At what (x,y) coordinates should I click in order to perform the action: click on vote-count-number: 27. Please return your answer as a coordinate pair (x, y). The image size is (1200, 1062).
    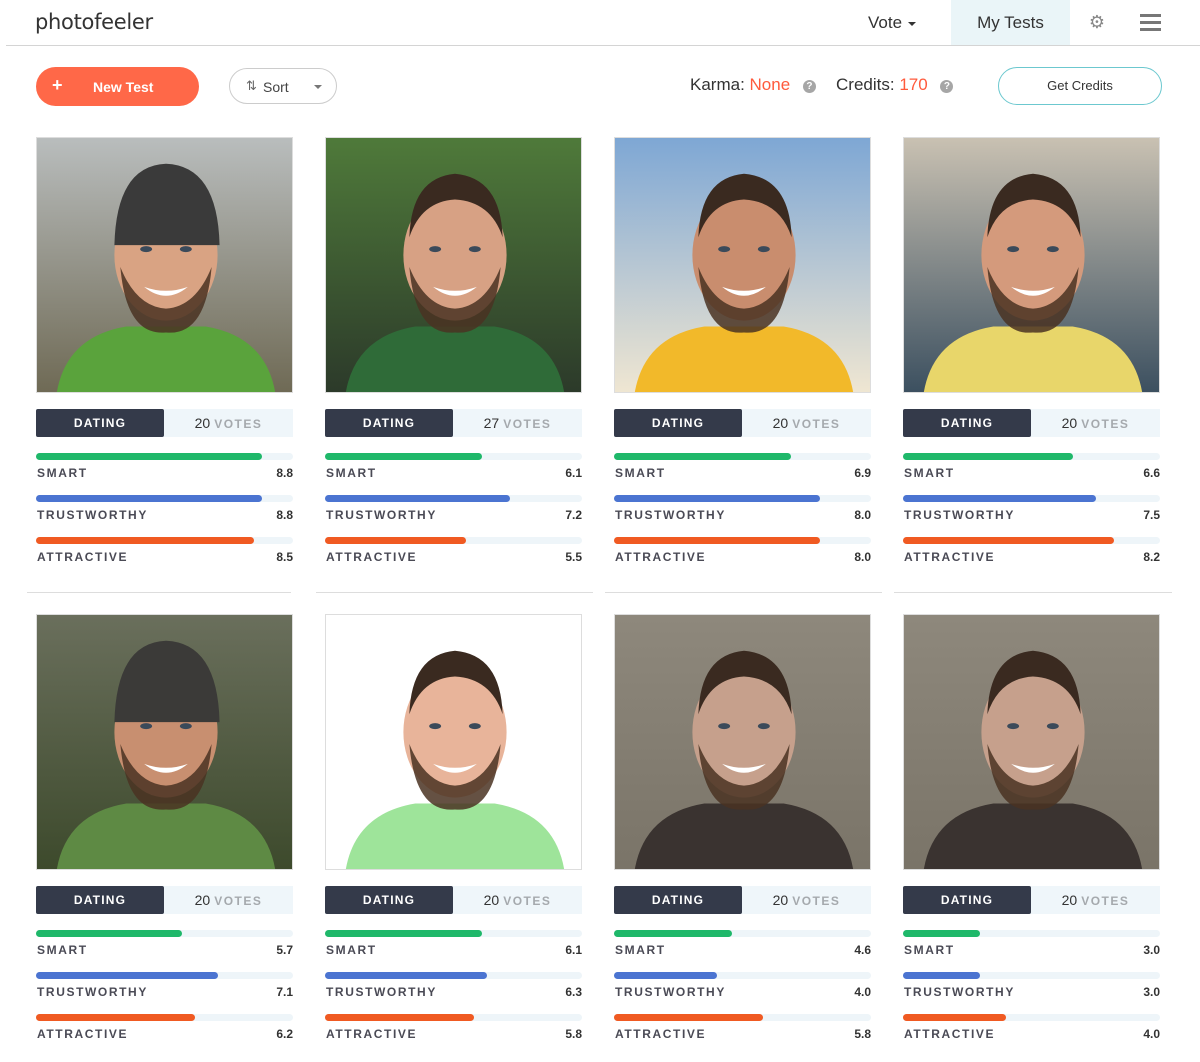
    Looking at the image, I should click on (491, 423).